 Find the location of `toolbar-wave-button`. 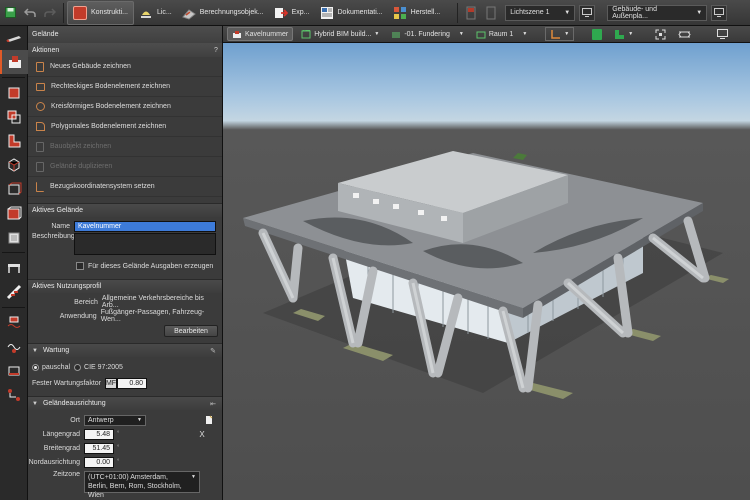

toolbar-wave-button is located at coordinates (14, 347).